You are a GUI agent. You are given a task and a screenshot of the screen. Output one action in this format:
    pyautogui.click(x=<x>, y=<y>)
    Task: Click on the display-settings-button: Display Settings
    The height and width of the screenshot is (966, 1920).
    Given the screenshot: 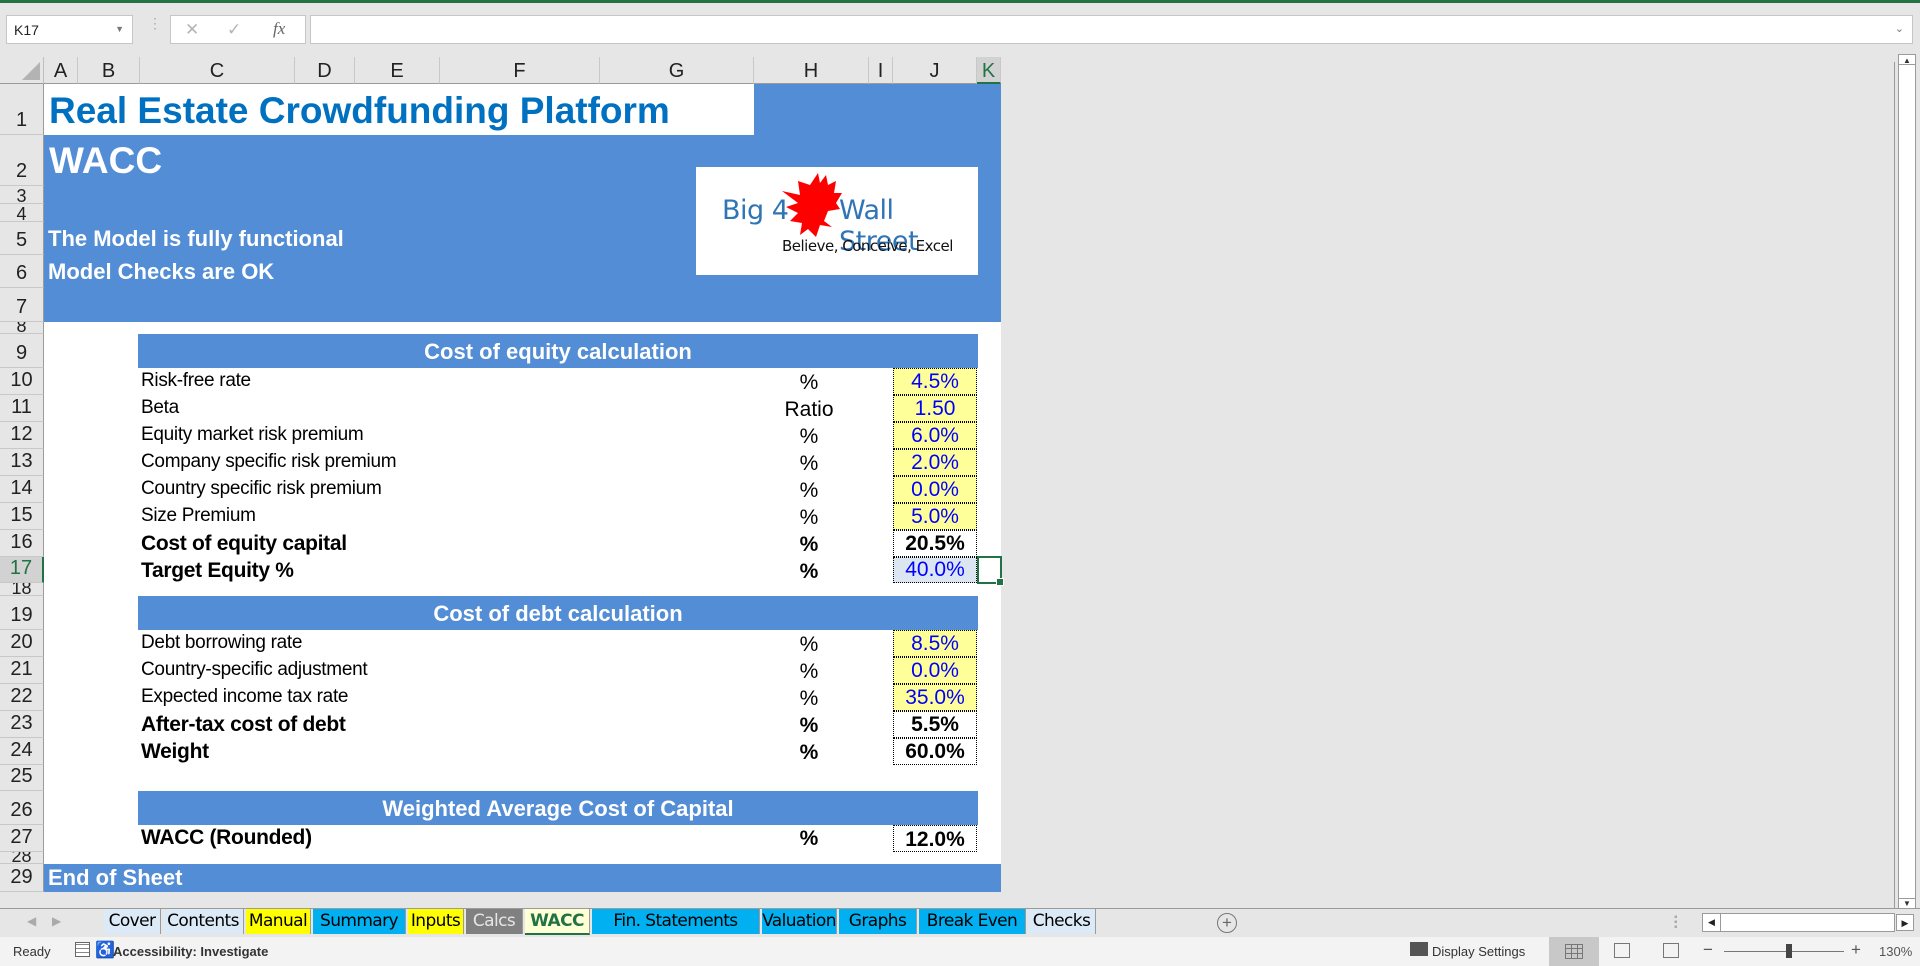 What is the action you would take?
    pyautogui.click(x=1478, y=951)
    